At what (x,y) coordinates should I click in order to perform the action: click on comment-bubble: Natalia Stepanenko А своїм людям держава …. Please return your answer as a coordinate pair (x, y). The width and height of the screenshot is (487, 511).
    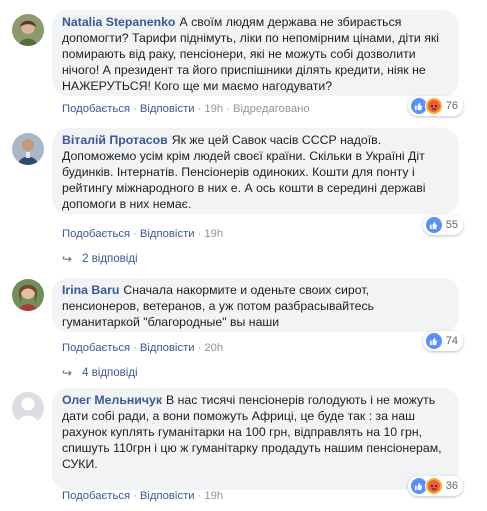
    Looking at the image, I should click on (255, 53).